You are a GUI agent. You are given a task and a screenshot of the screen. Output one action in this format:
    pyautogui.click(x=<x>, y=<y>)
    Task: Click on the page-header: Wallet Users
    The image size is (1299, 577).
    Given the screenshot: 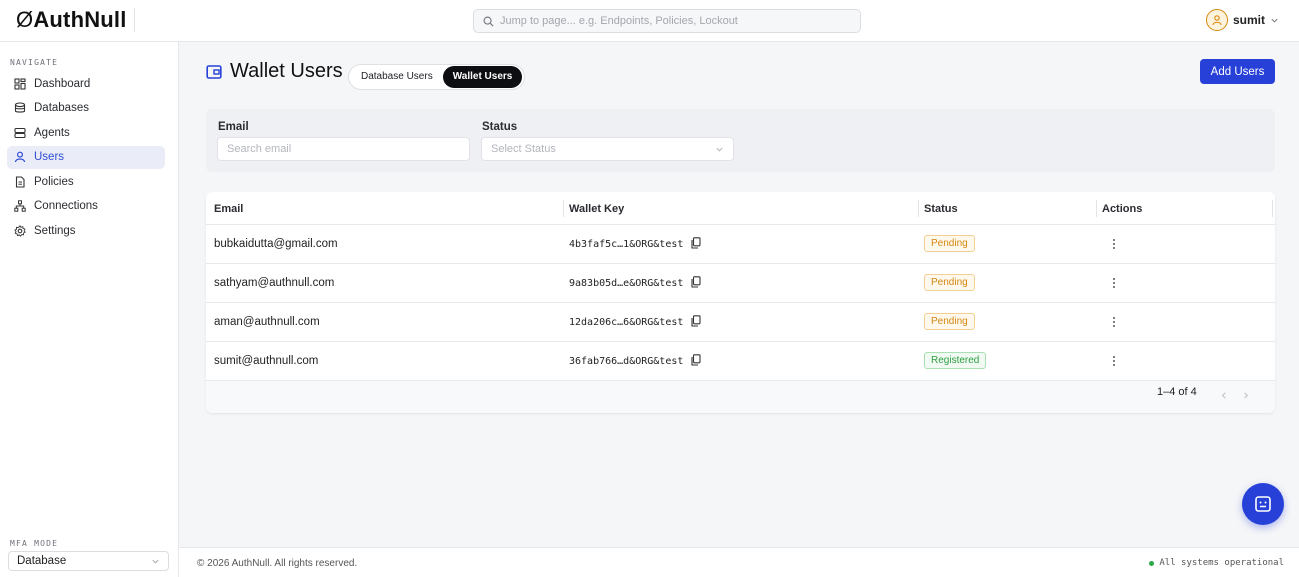 What is the action you would take?
    pyautogui.click(x=274, y=71)
    